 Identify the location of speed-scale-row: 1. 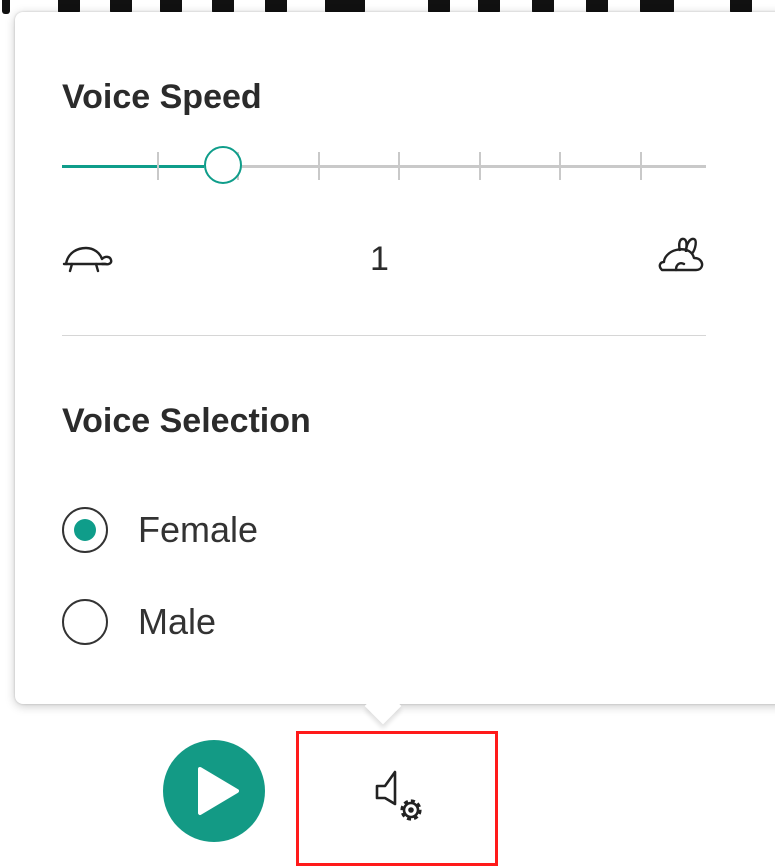
(392, 261).